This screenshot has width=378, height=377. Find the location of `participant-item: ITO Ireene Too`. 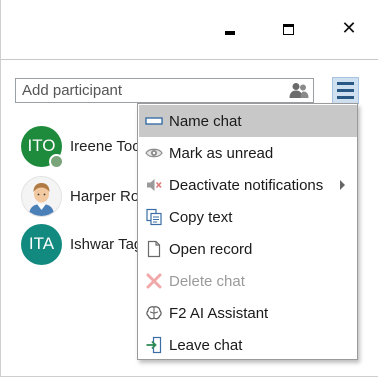

participant-item: ITO Ireene Too is located at coordinates (81, 147).